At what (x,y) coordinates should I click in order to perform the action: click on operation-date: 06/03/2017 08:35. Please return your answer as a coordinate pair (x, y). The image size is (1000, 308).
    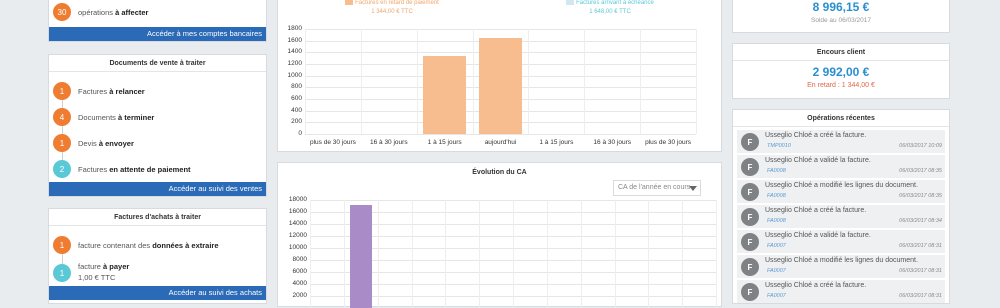
    Looking at the image, I should click on (920, 196).